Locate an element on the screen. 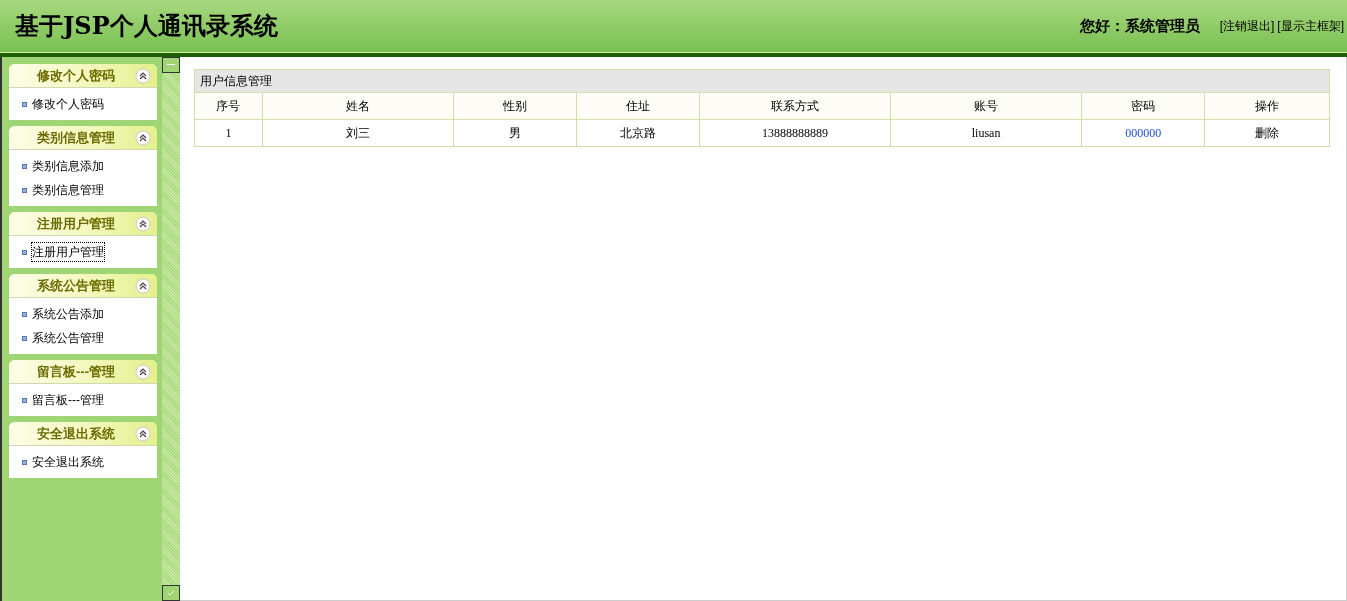 The height and width of the screenshot is (601, 1347). panel-header: 系统公告管理 is located at coordinates (83, 286).